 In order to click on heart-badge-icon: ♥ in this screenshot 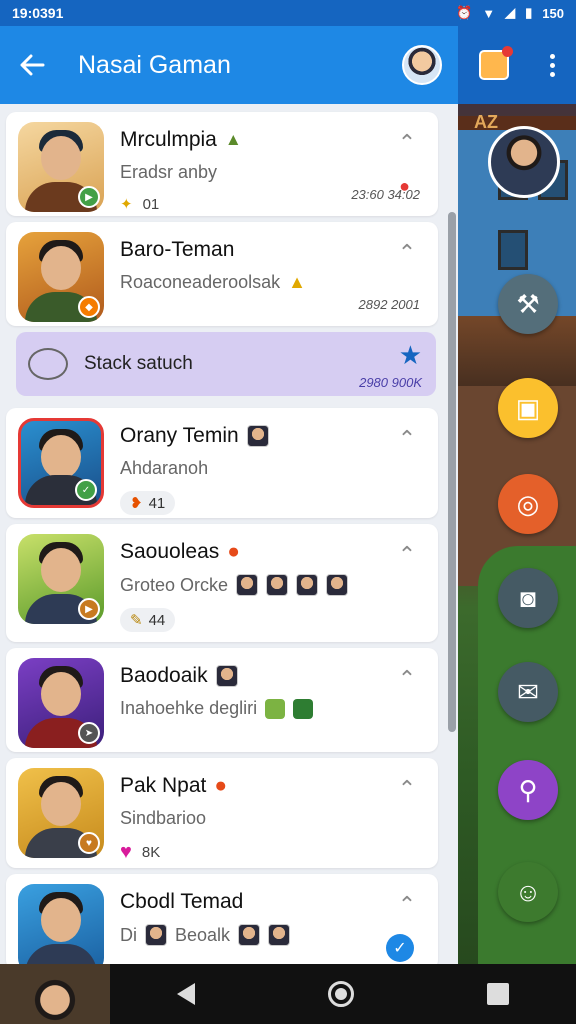, I will do `click(89, 843)`.